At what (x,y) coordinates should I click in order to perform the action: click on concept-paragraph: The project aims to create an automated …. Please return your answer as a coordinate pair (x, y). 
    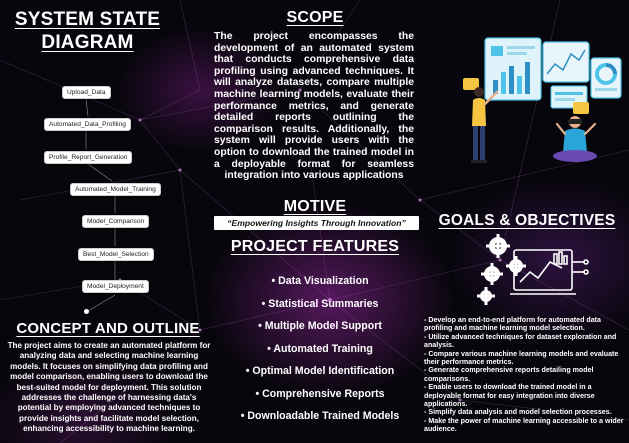
    Looking at the image, I should click on (109, 387).